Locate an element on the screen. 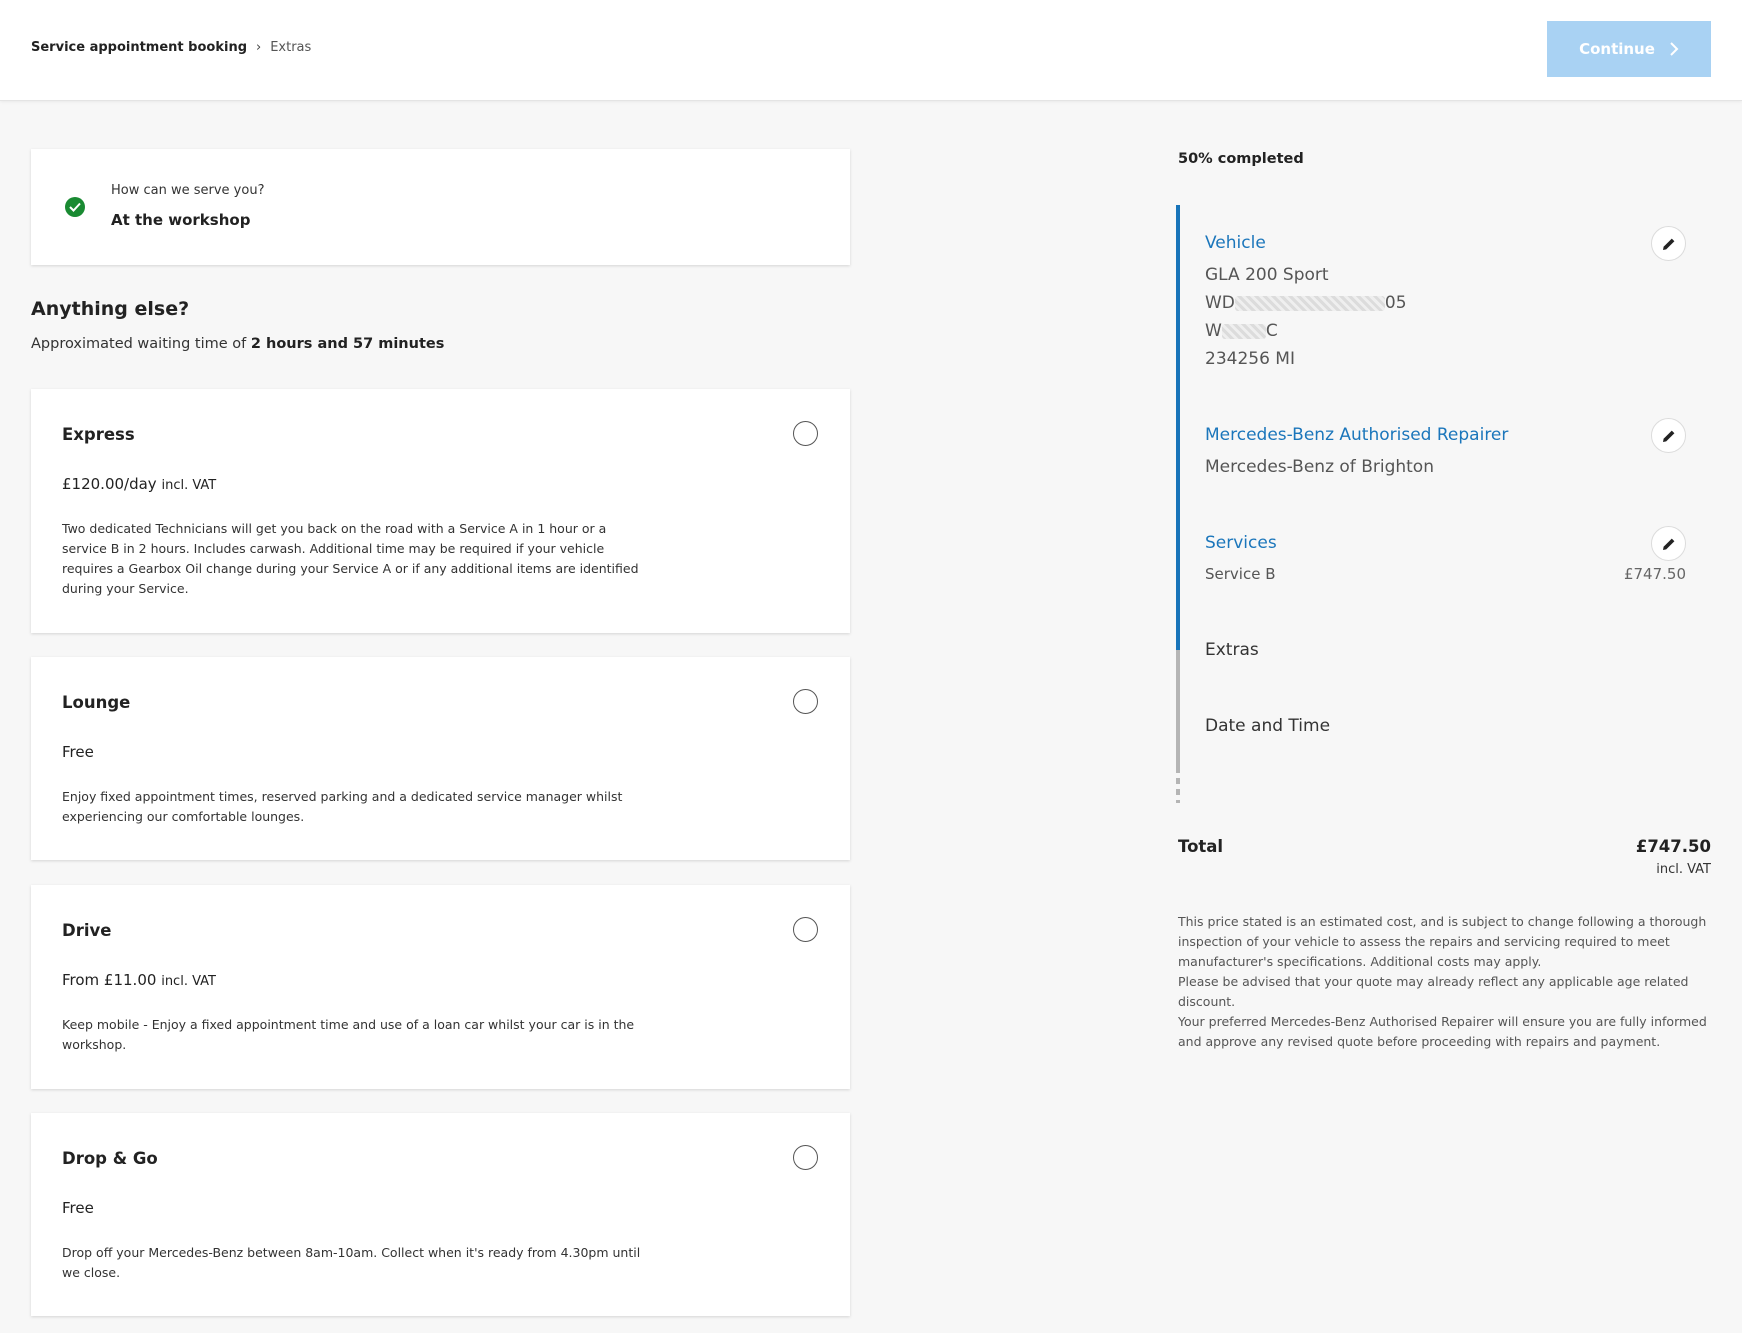 This screenshot has width=1742, height=1333. option-title: Lounge is located at coordinates (96, 702).